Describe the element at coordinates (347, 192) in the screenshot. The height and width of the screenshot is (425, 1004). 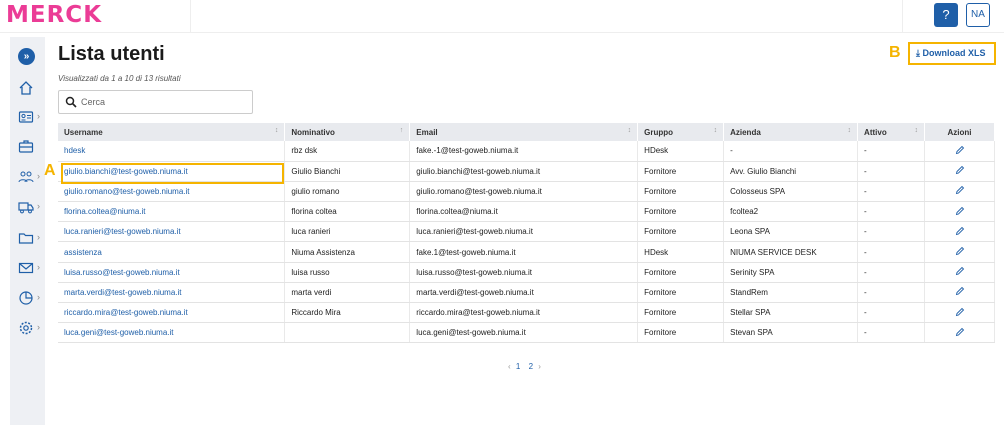
I see `cell-nominativo: giulio romano` at that location.